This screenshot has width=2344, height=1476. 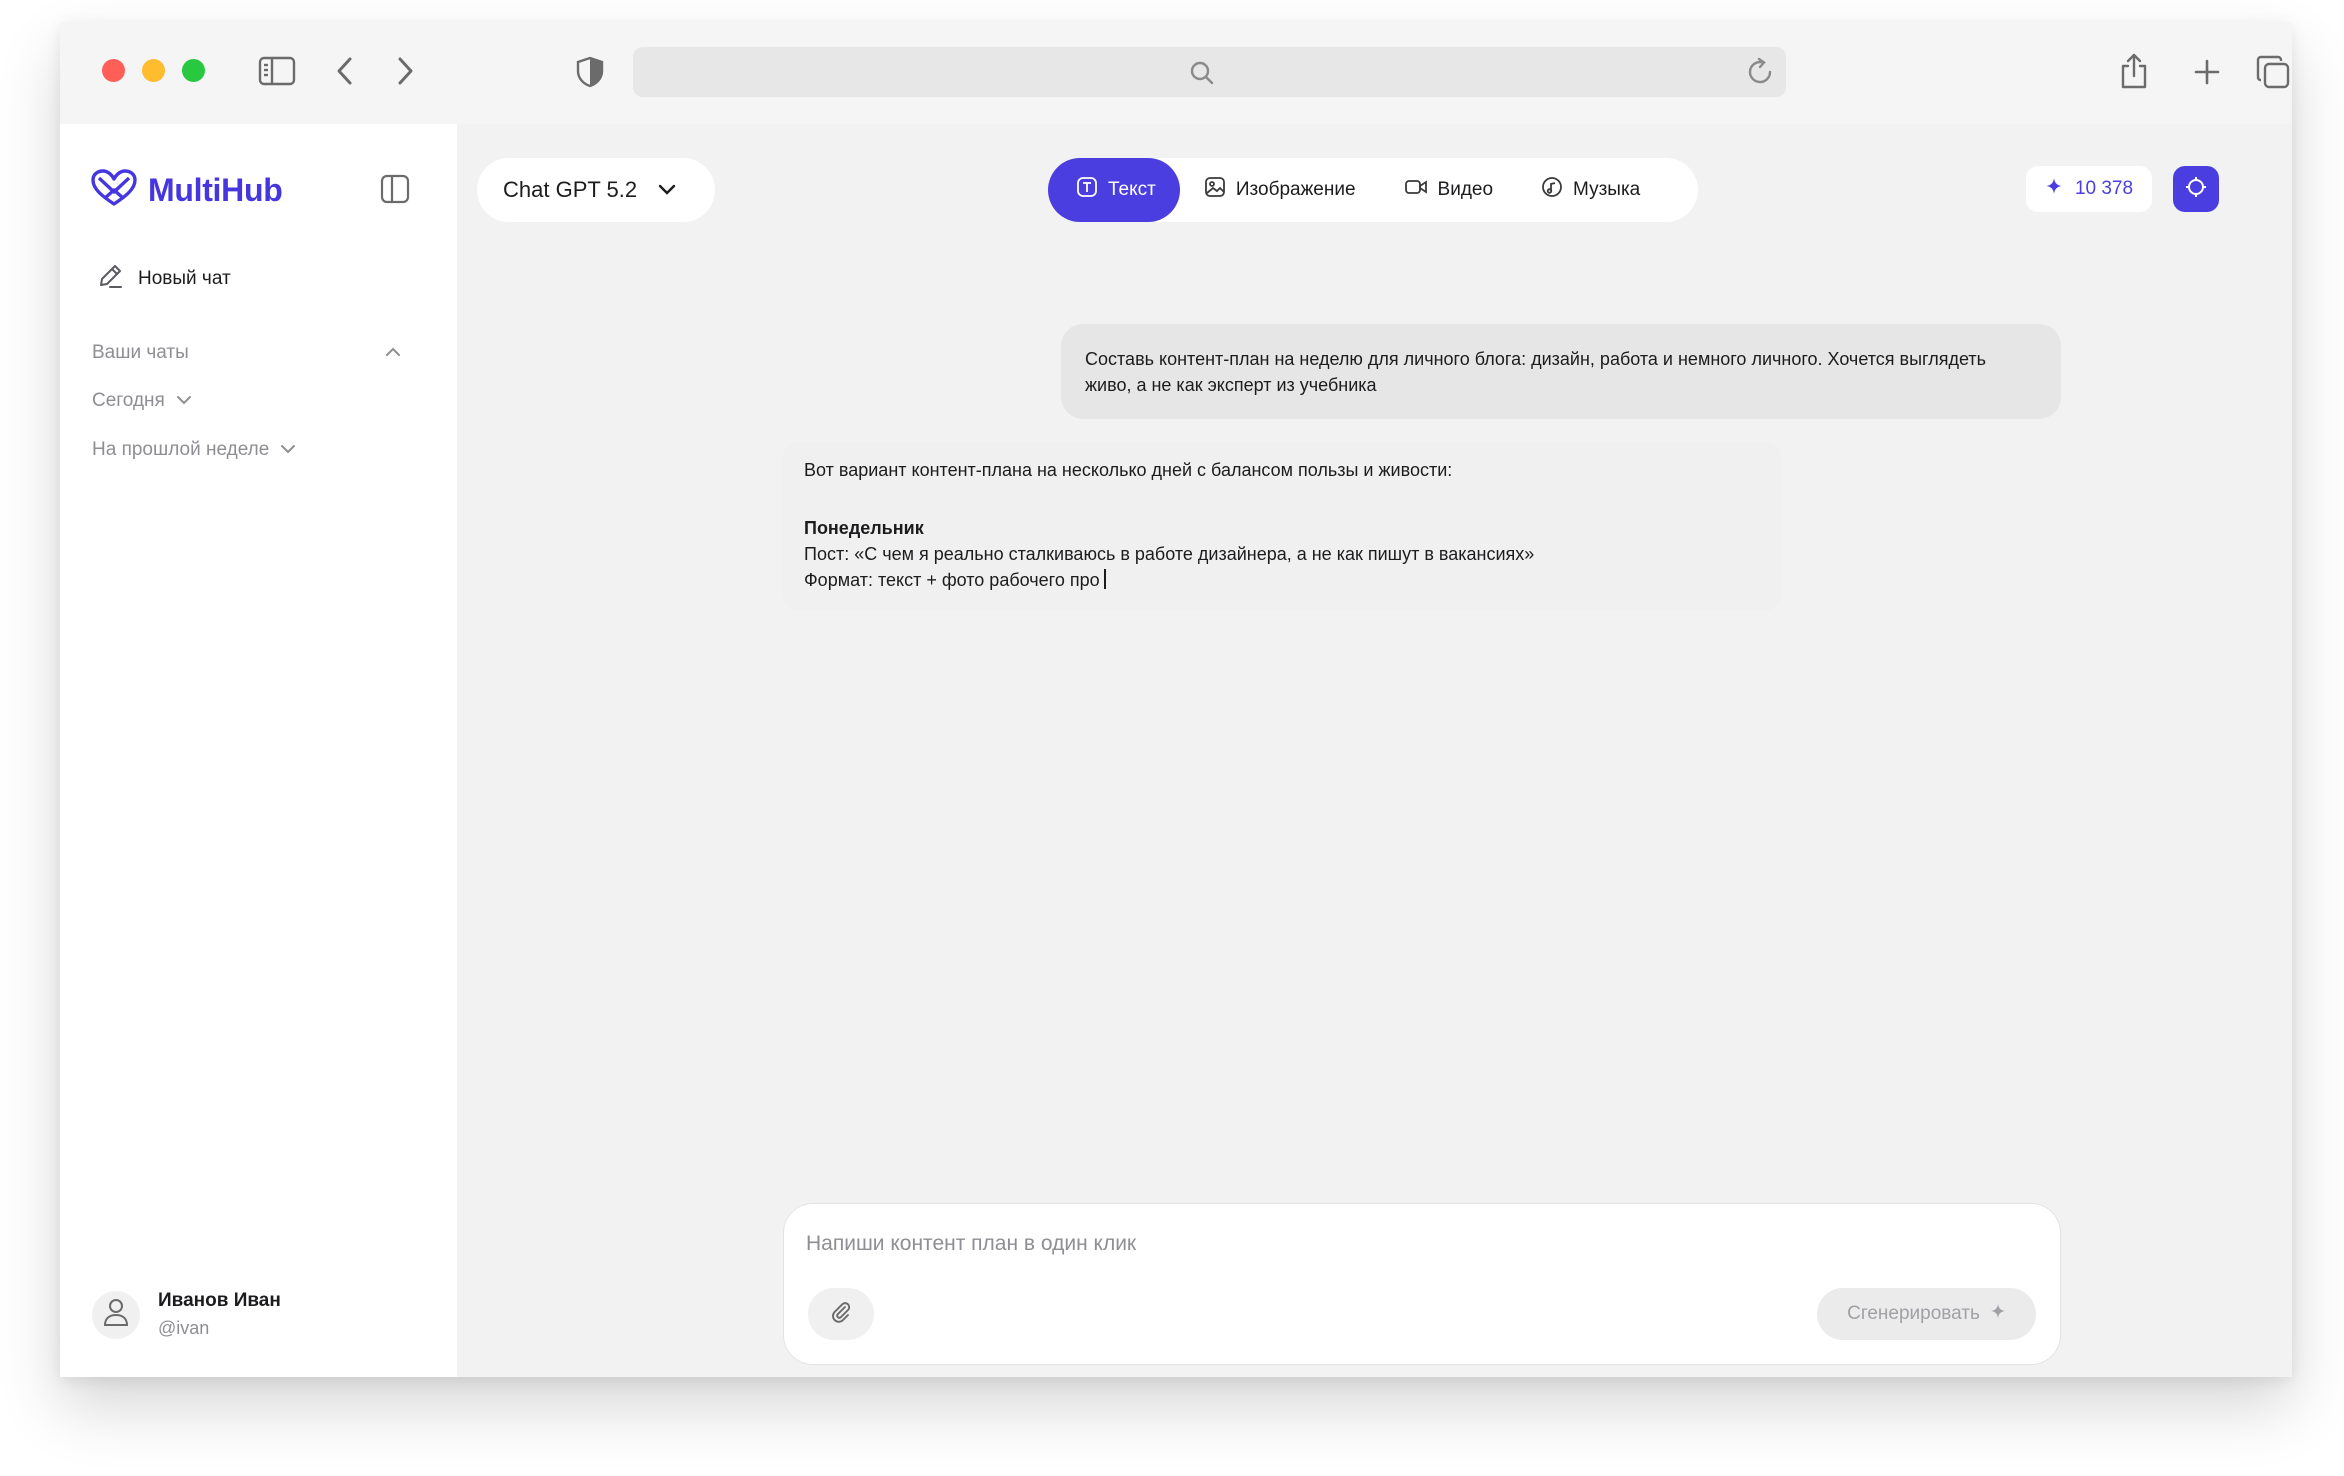 What do you see at coordinates (1356, 1244) in the screenshot?
I see `prompt-input` at bounding box center [1356, 1244].